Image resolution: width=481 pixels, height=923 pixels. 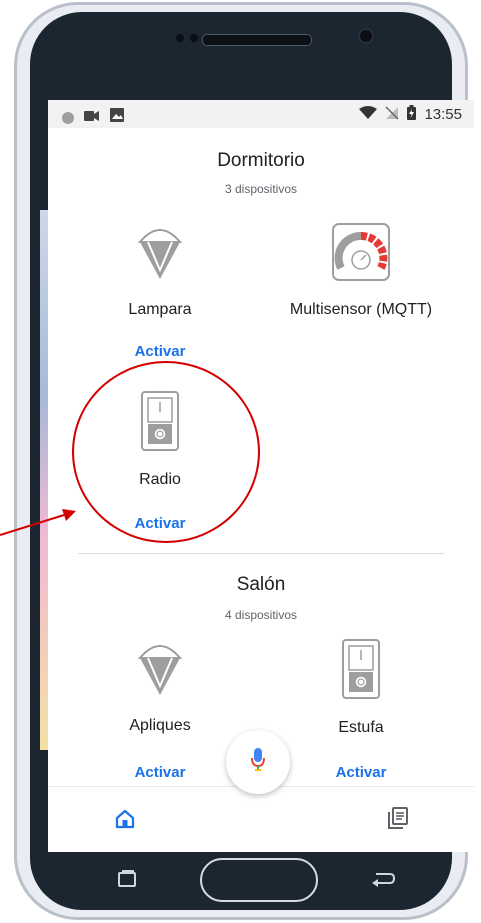 I want to click on section-title-salon: Salón, so click(x=261, y=584).